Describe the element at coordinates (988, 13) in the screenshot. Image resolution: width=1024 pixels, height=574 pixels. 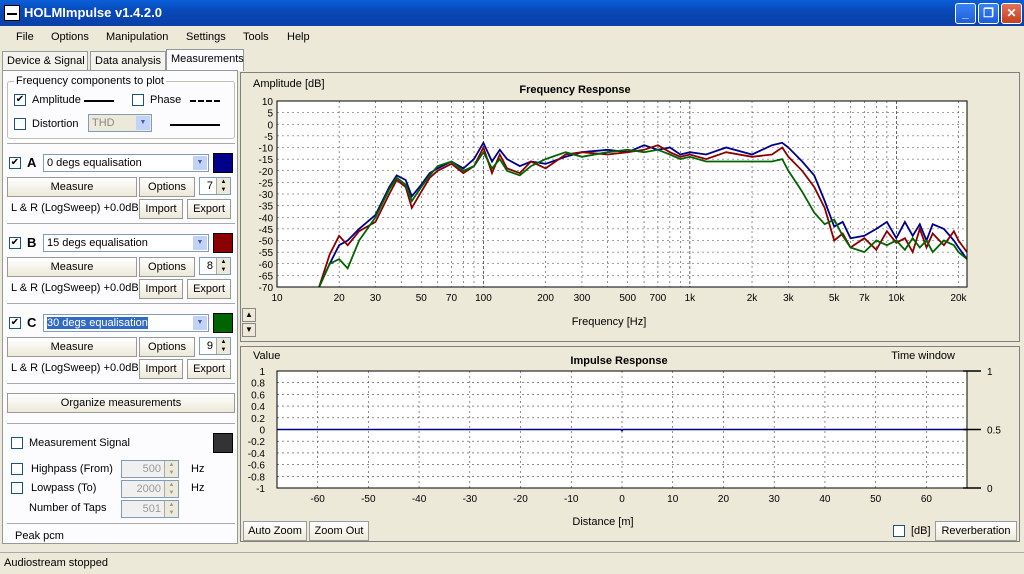
I see `maximize-button: ❐` at that location.